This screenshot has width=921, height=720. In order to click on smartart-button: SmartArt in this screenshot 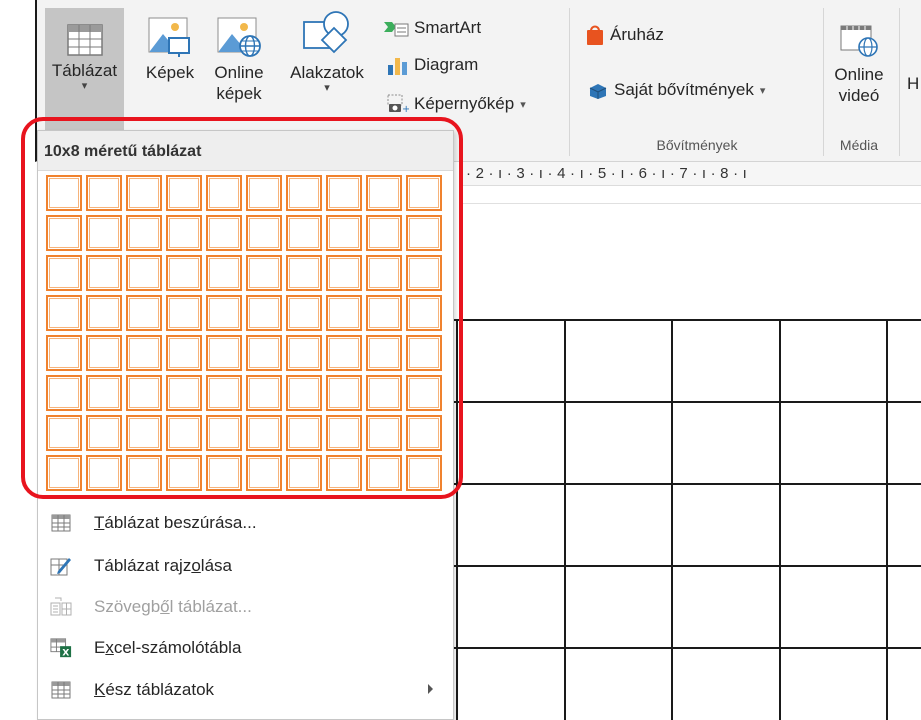, I will do `click(432, 28)`.